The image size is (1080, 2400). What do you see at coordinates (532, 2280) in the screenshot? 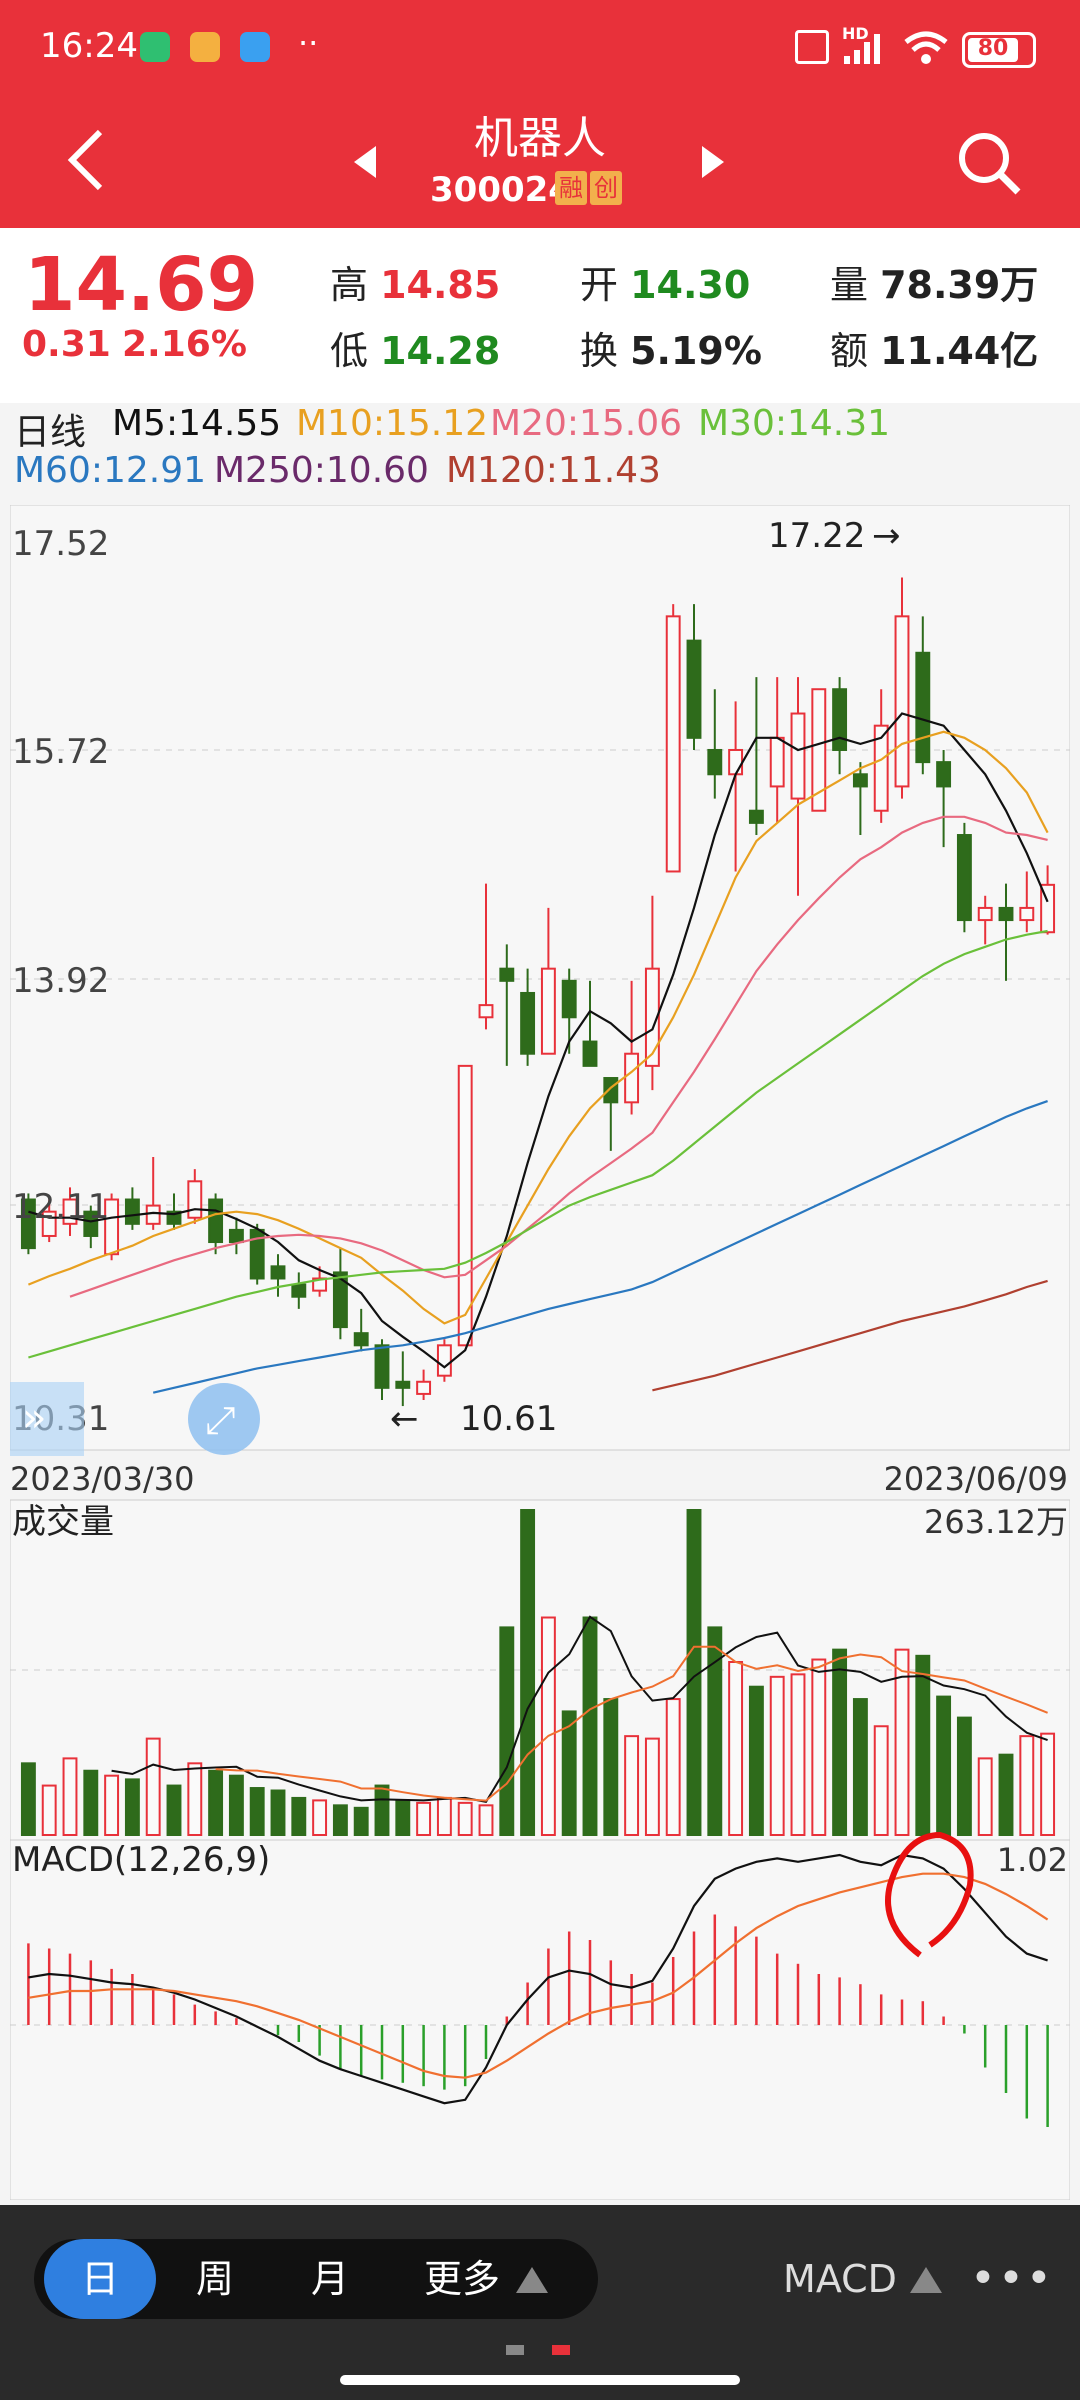
I see `more-triangle-icon` at bounding box center [532, 2280].